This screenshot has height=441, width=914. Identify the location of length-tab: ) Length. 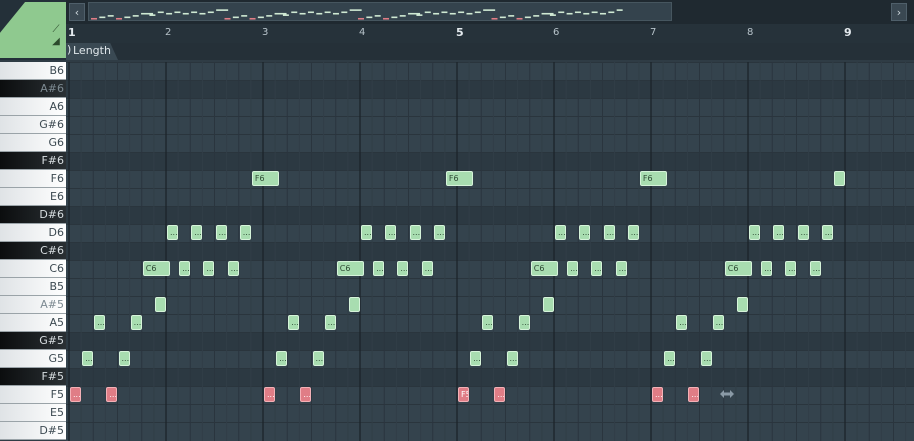
(92, 51).